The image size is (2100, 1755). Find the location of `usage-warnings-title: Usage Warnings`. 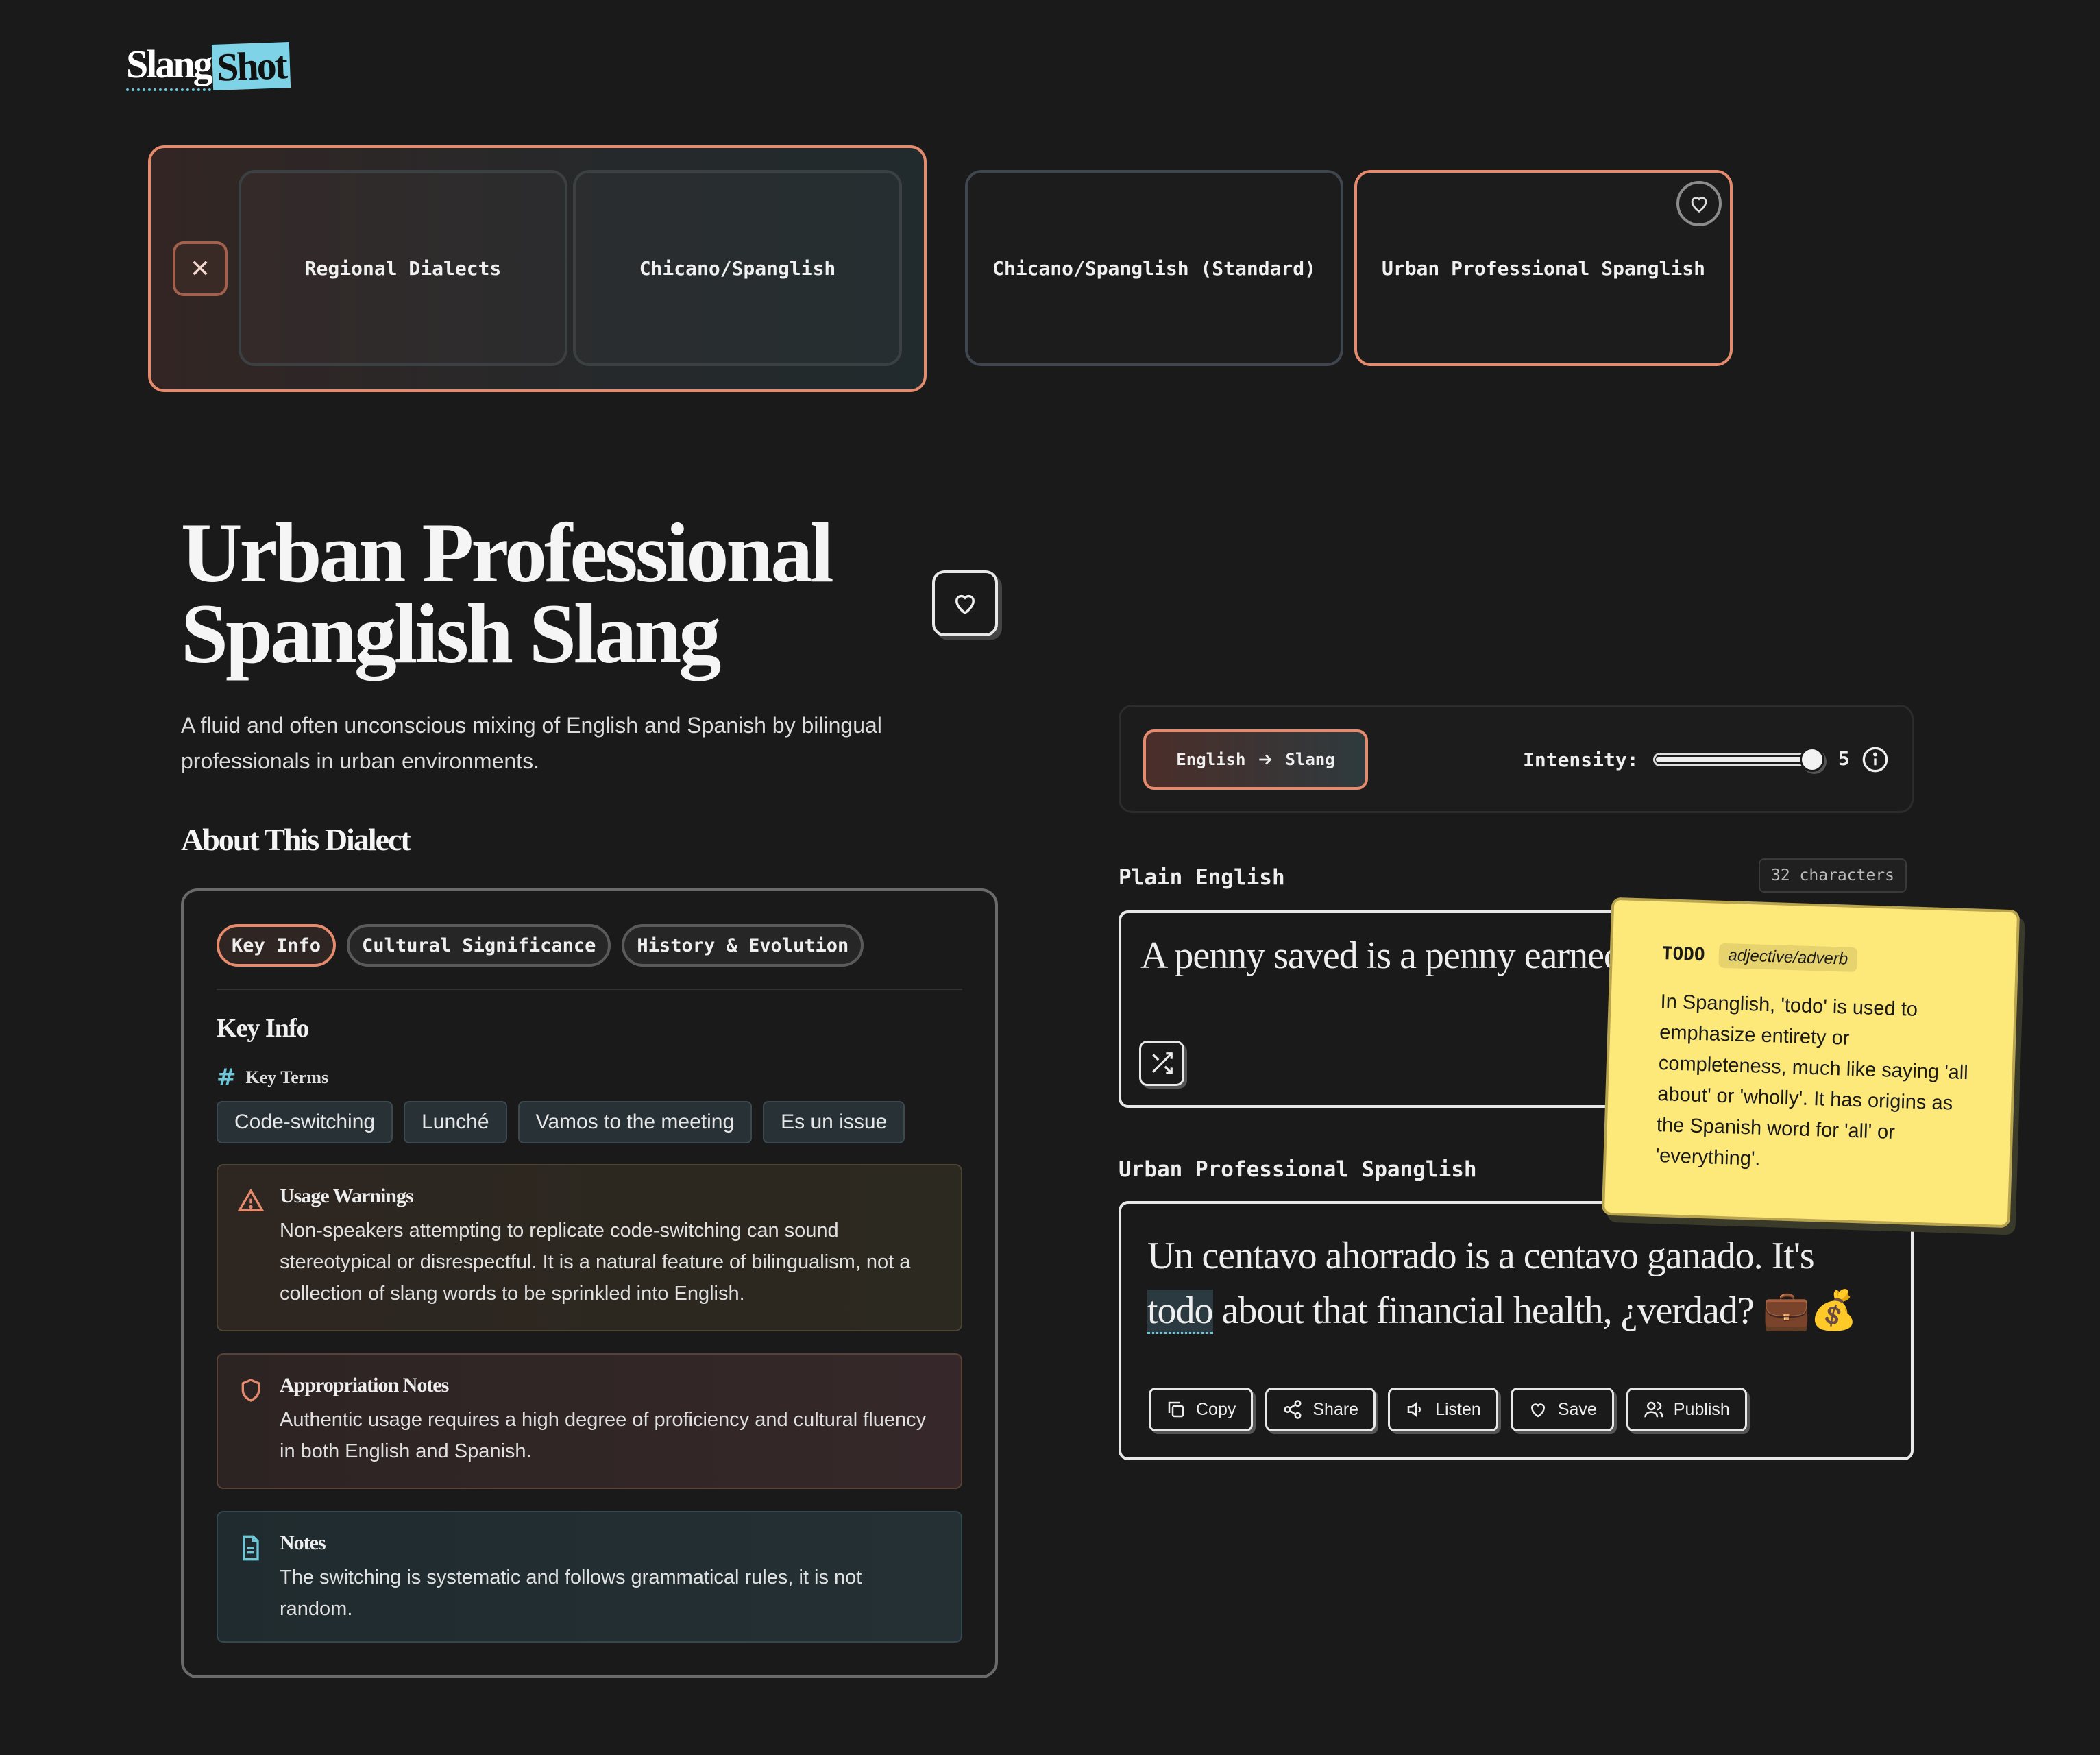

usage-warnings-title: Usage Warnings is located at coordinates (347, 1196).